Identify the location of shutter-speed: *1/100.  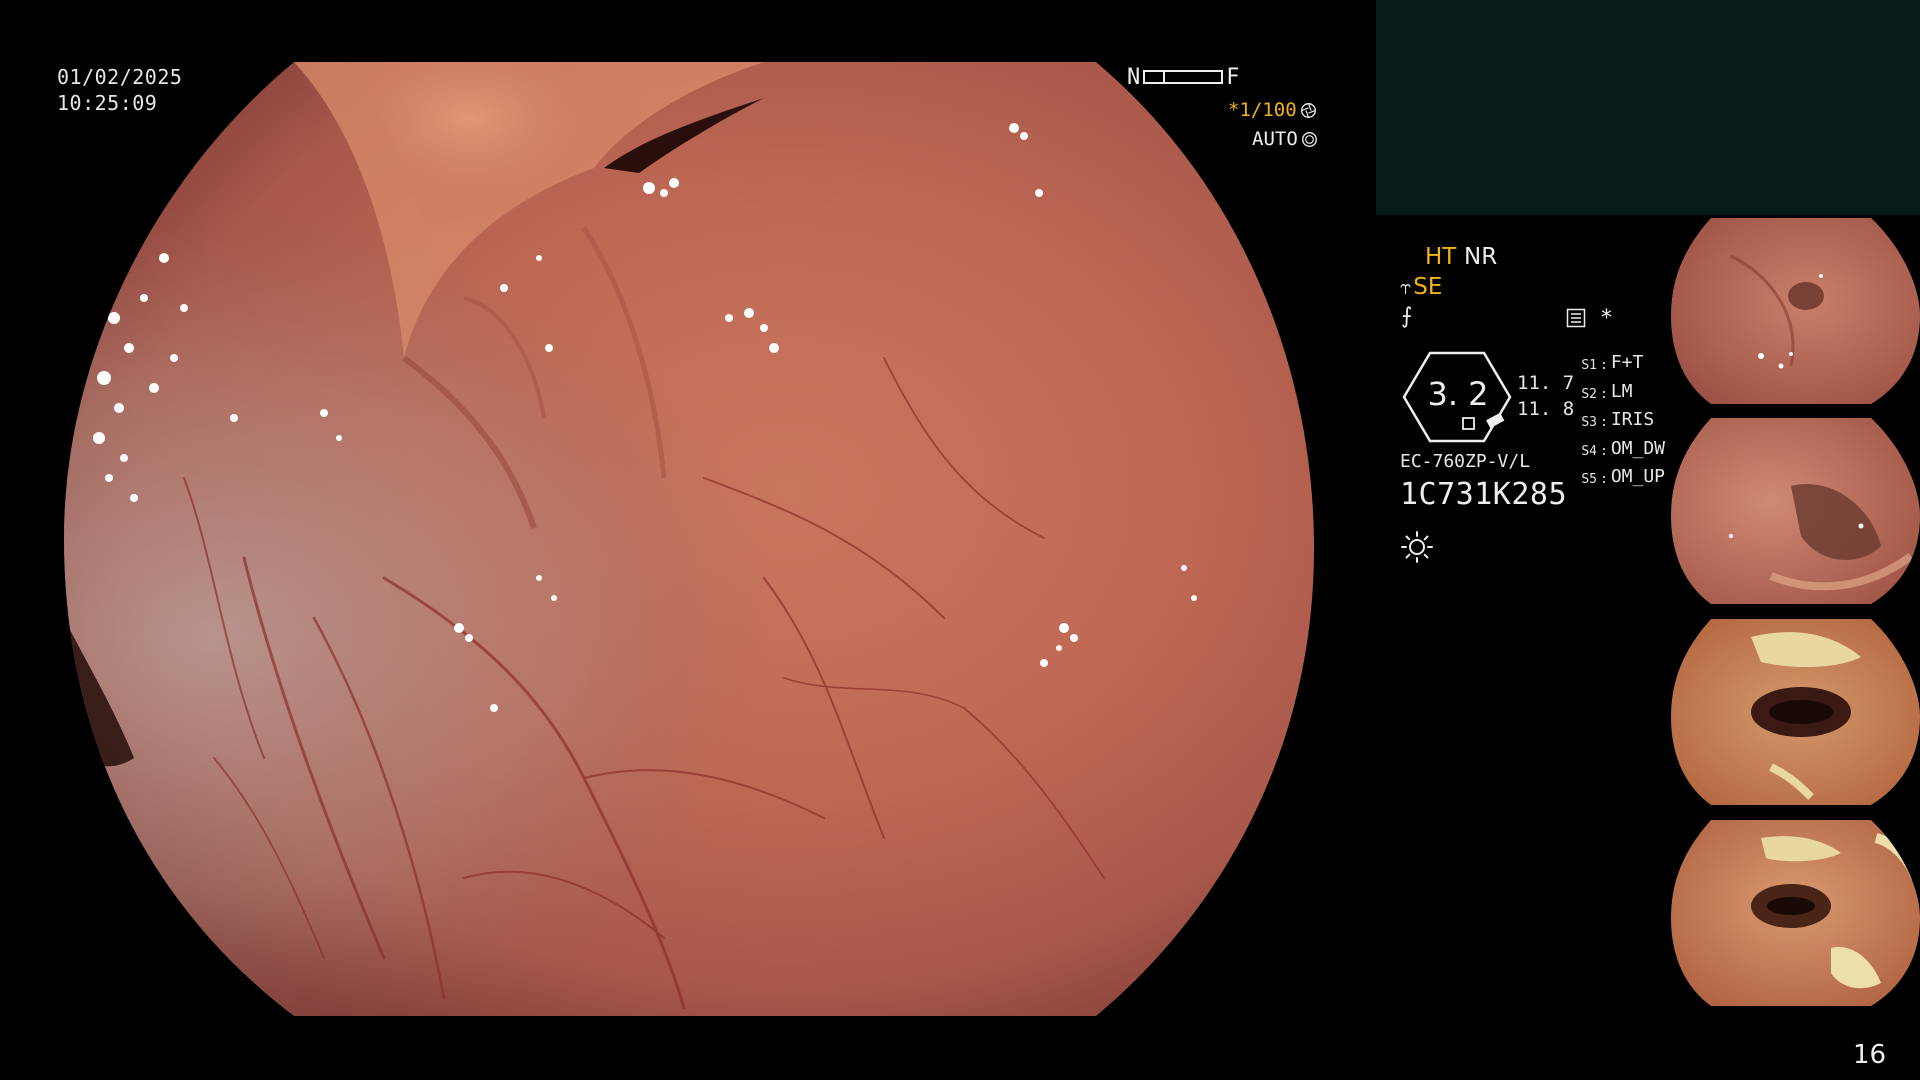
(1272, 110).